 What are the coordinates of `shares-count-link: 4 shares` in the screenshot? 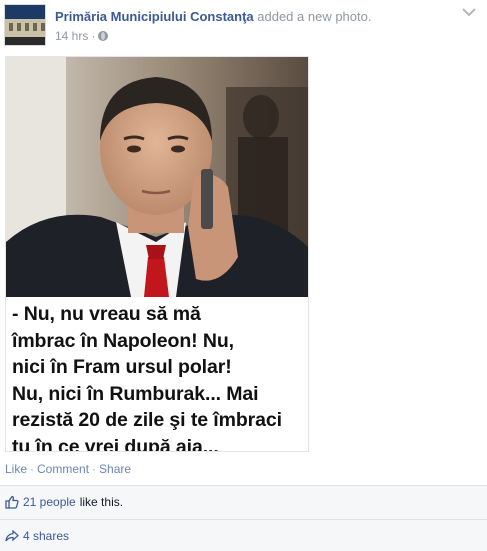 It's located at (46, 536).